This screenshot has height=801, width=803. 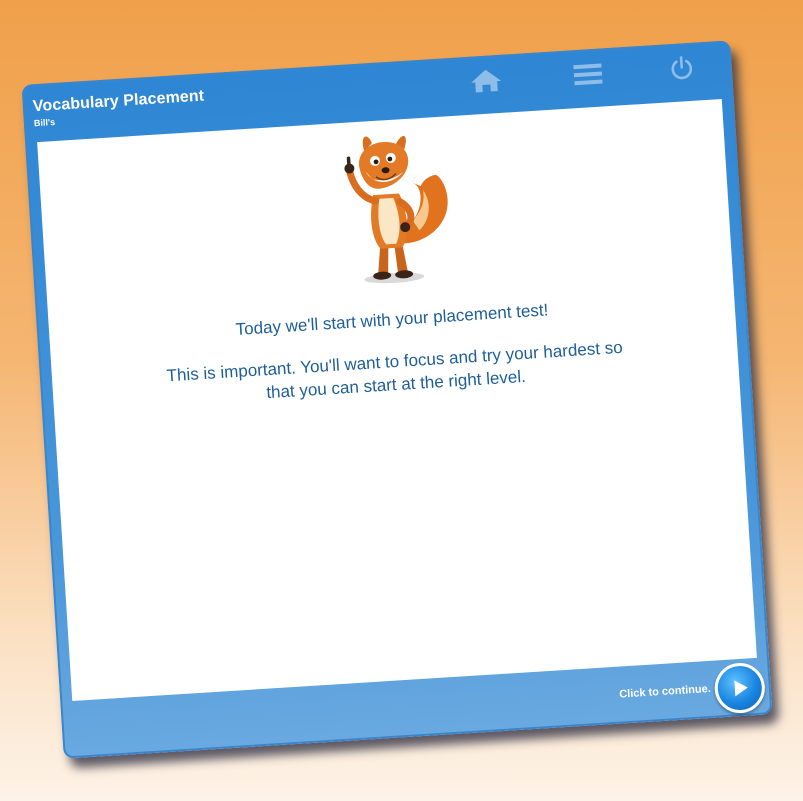 I want to click on power-icon, so click(x=682, y=68).